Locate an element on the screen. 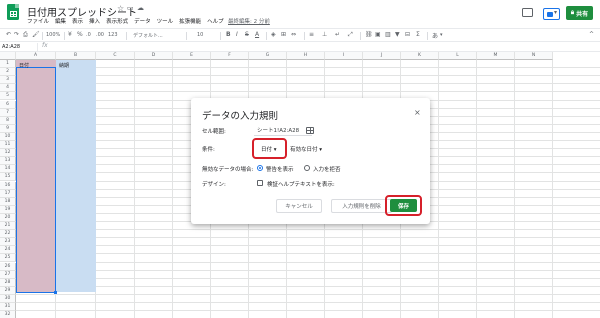 The width and height of the screenshot is (600, 318). column-header-g: G is located at coordinates (268, 56).